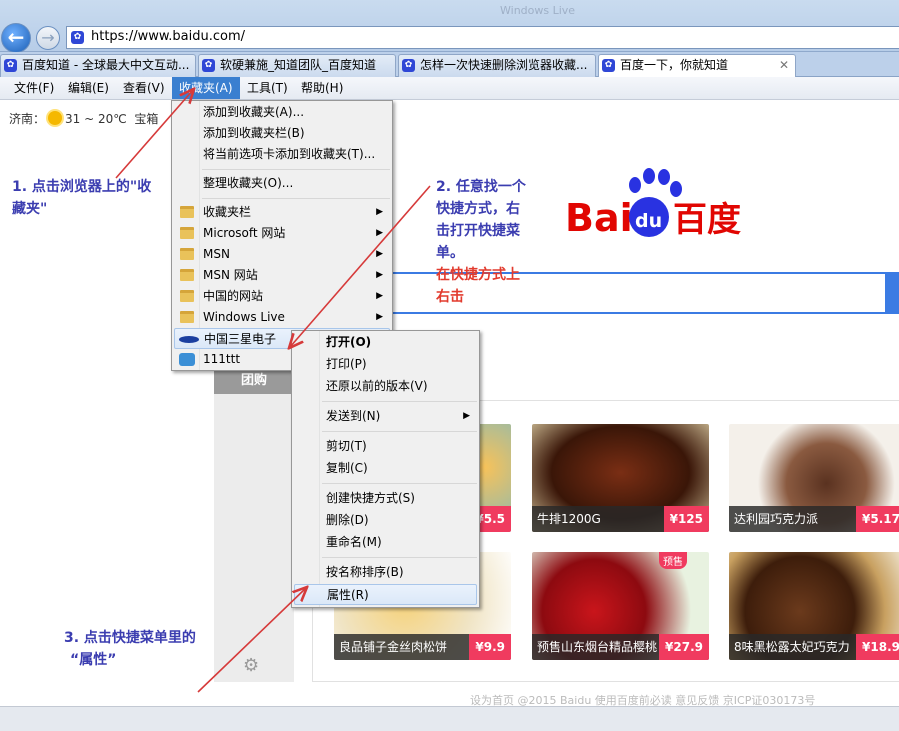 This screenshot has width=899, height=731. I want to click on arrow-step3, so click(251, 640).